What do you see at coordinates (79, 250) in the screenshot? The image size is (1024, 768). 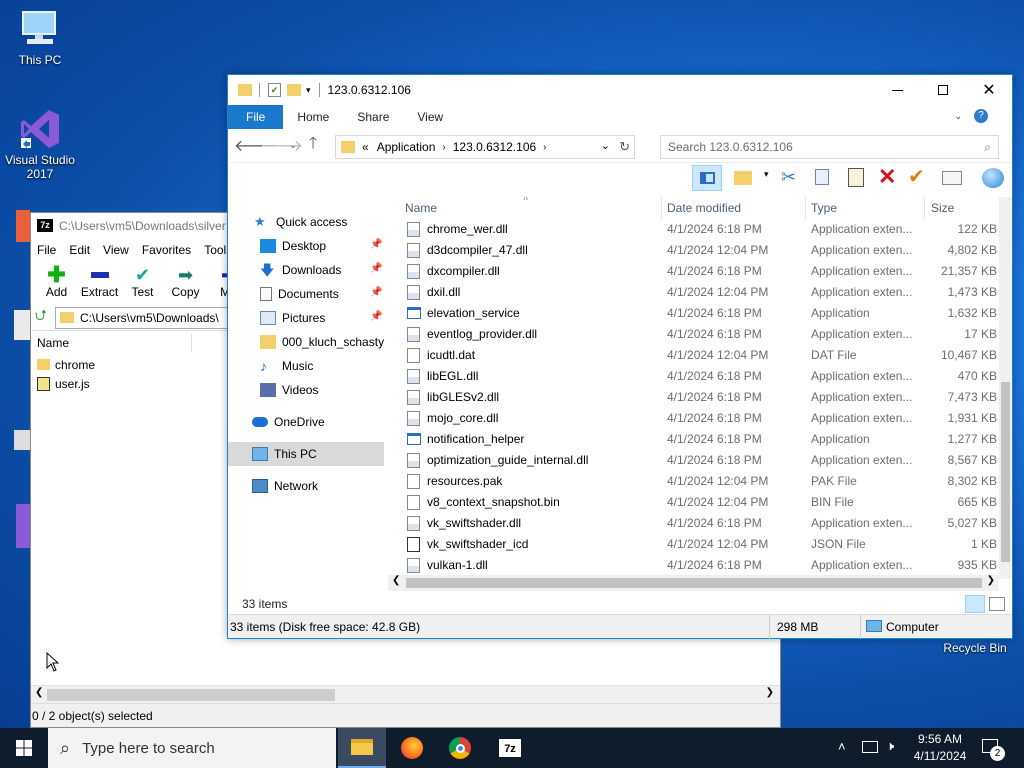 I see `menu-edit: Edit` at bounding box center [79, 250].